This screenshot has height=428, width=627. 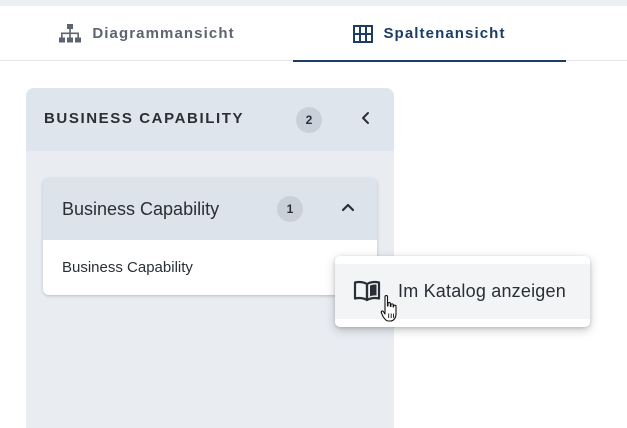 I want to click on chevron-left-icon, so click(x=366, y=120).